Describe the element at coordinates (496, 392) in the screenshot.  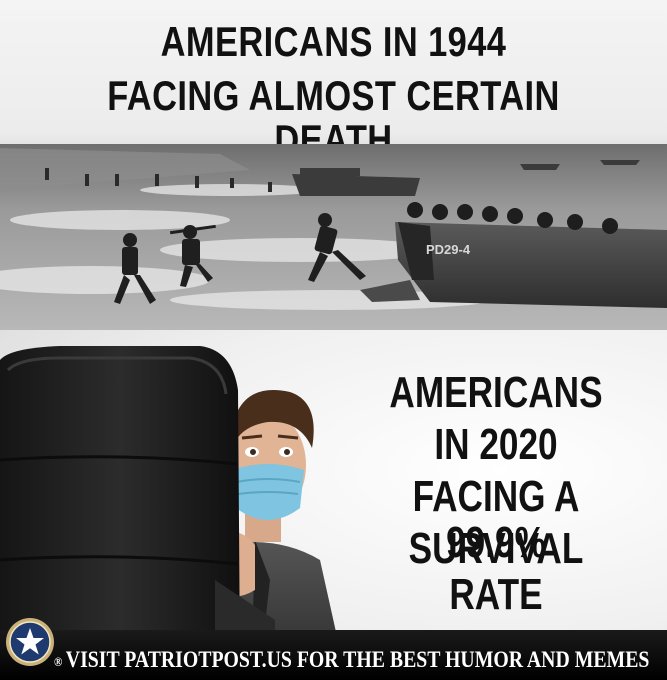
I see `bottom-headline-line-1: AMERICANS` at that location.